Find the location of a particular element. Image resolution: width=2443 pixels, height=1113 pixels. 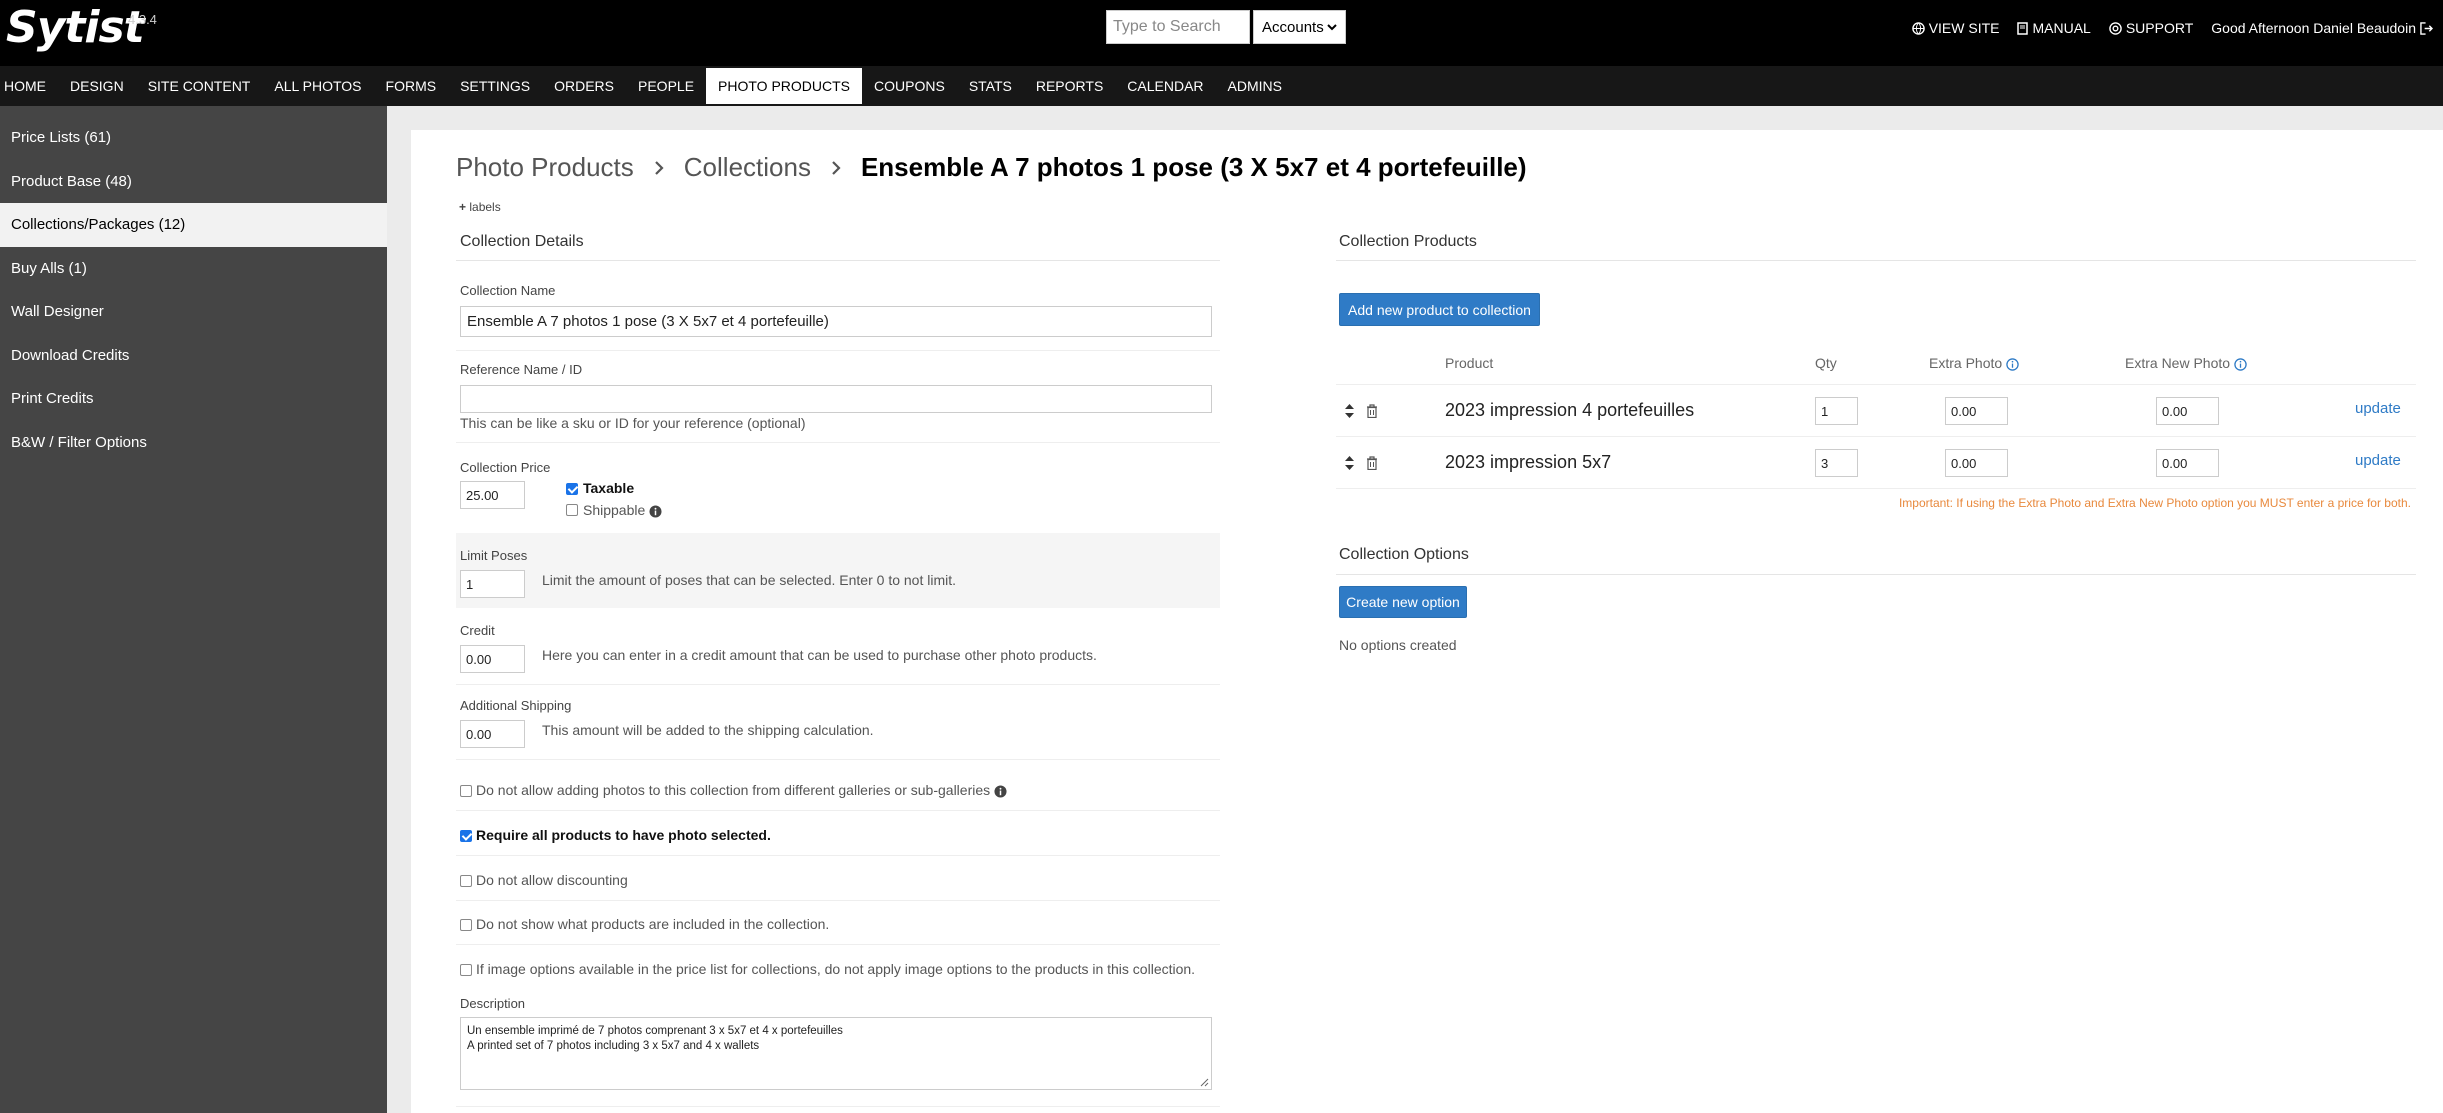

search-input is located at coordinates (1178, 27).